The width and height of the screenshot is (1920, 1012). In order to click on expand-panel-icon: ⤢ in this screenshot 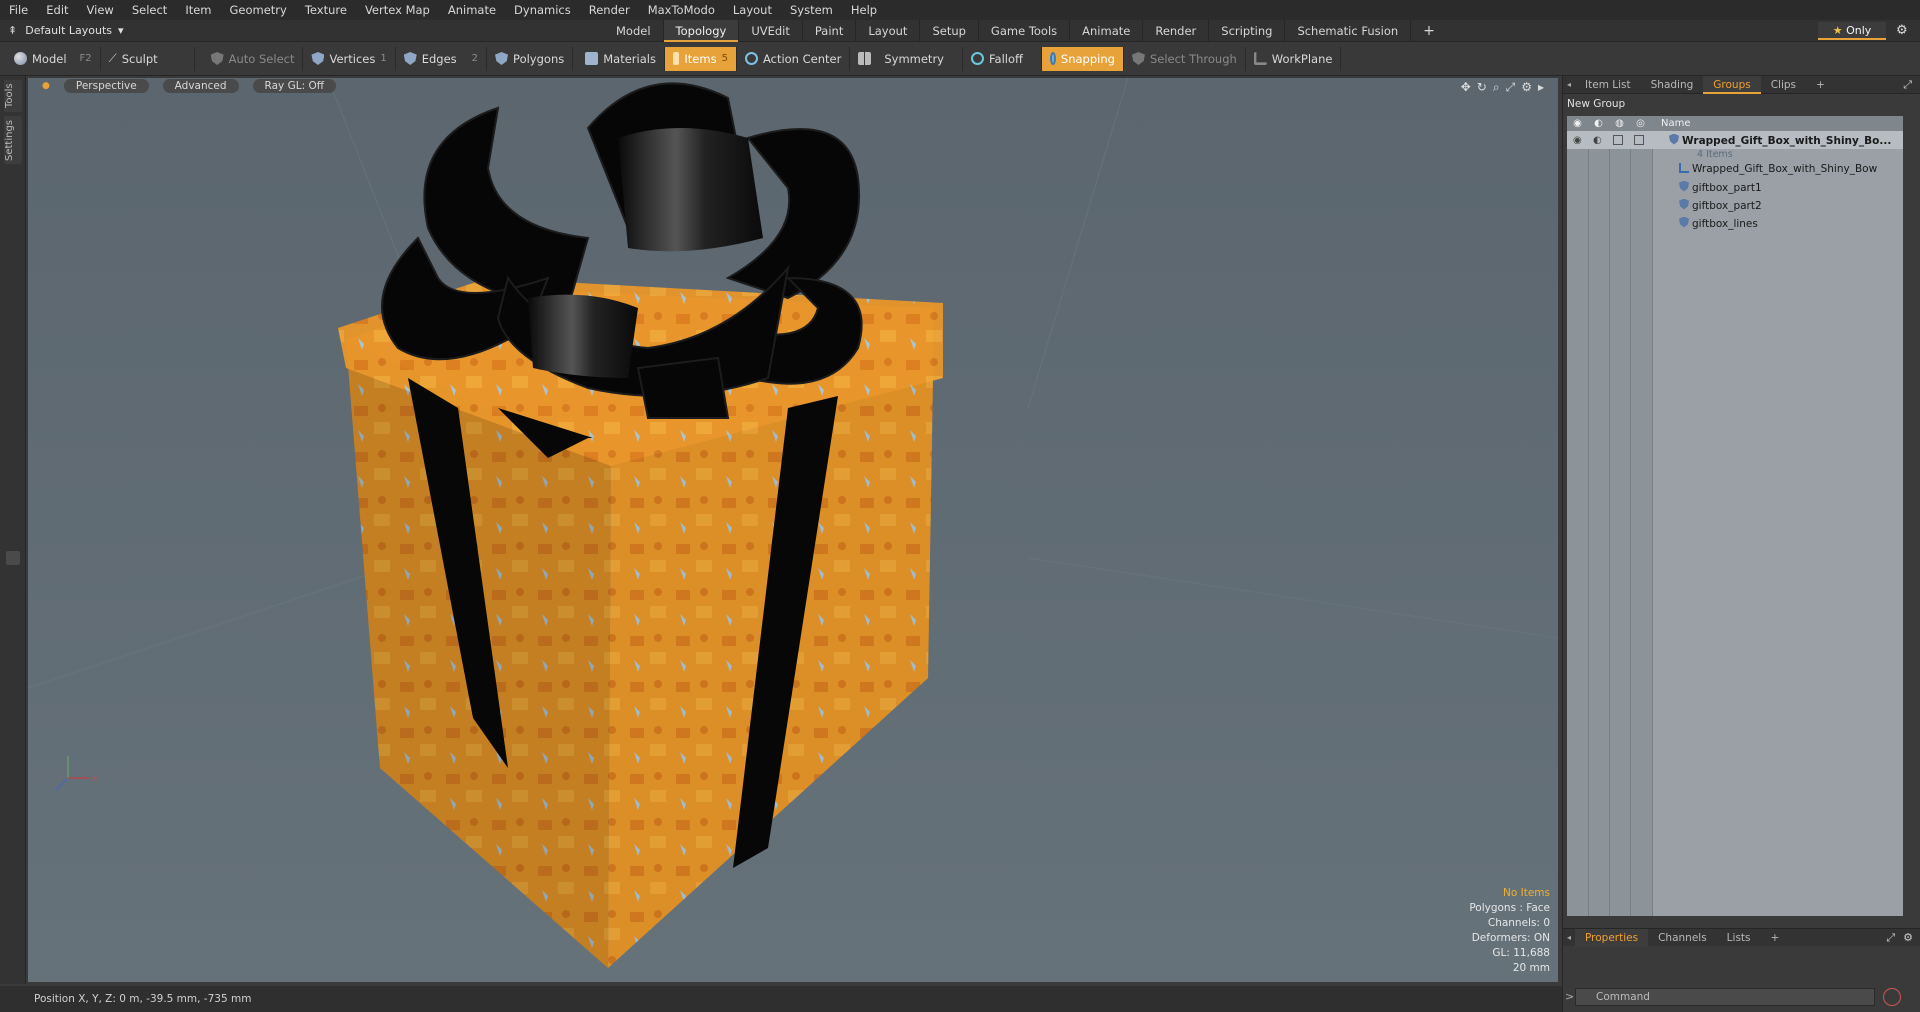, I will do `click(1911, 85)`.